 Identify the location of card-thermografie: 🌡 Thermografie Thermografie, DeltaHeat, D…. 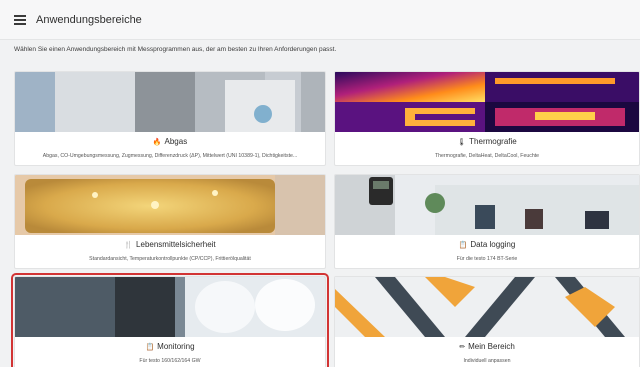
(487, 118).